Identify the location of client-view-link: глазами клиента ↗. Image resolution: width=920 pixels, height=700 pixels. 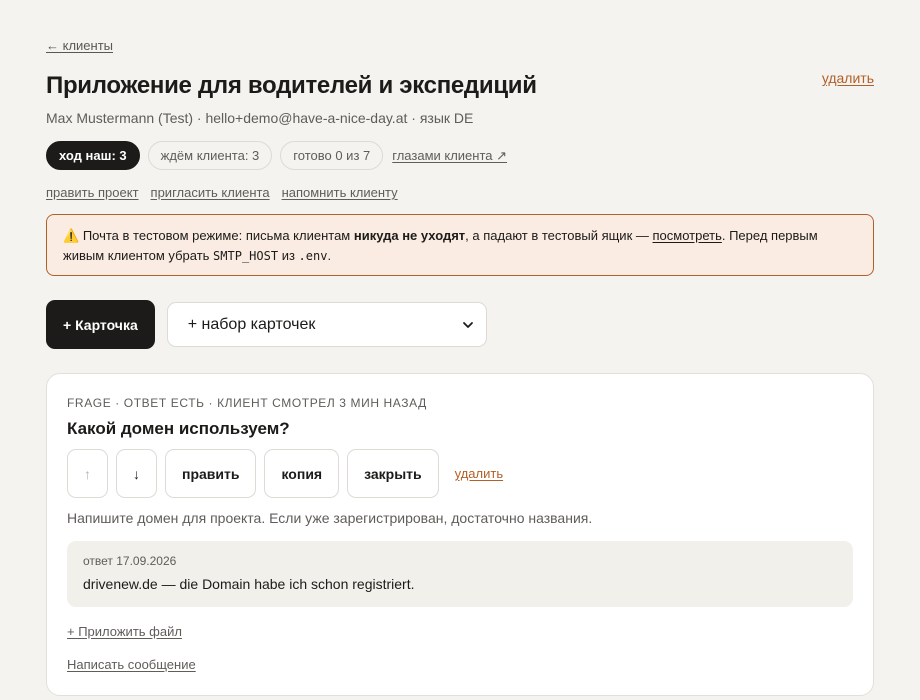
(449, 156).